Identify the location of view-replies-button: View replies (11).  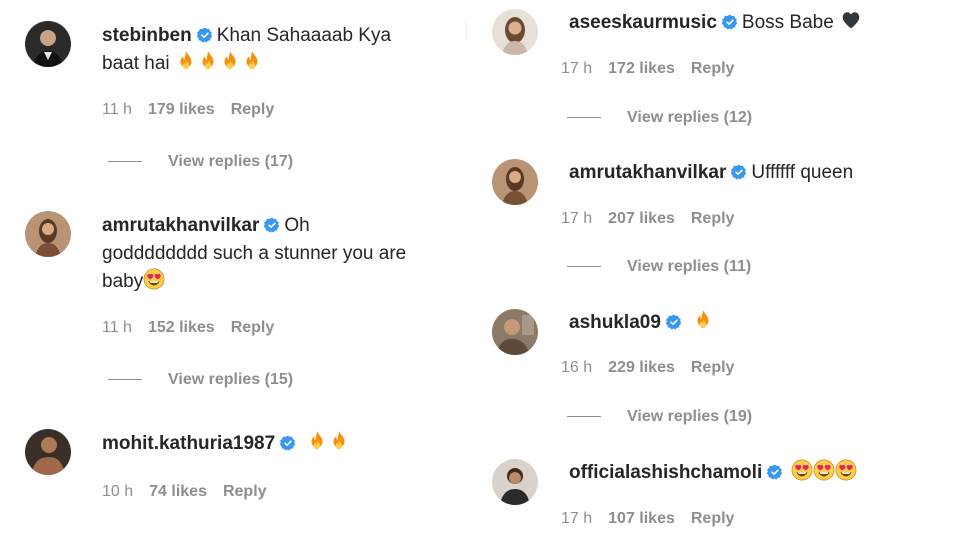
(659, 267).